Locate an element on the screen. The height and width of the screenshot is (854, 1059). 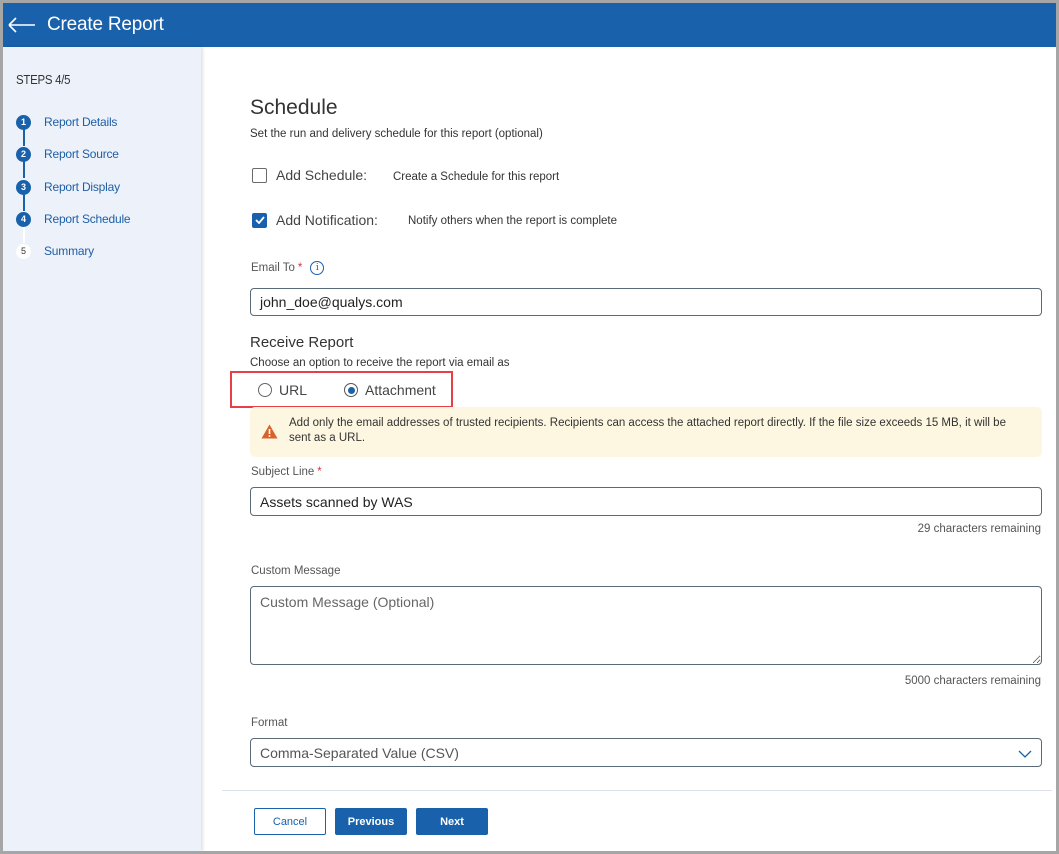
custom-message-label: Custom Message is located at coordinates (296, 571).